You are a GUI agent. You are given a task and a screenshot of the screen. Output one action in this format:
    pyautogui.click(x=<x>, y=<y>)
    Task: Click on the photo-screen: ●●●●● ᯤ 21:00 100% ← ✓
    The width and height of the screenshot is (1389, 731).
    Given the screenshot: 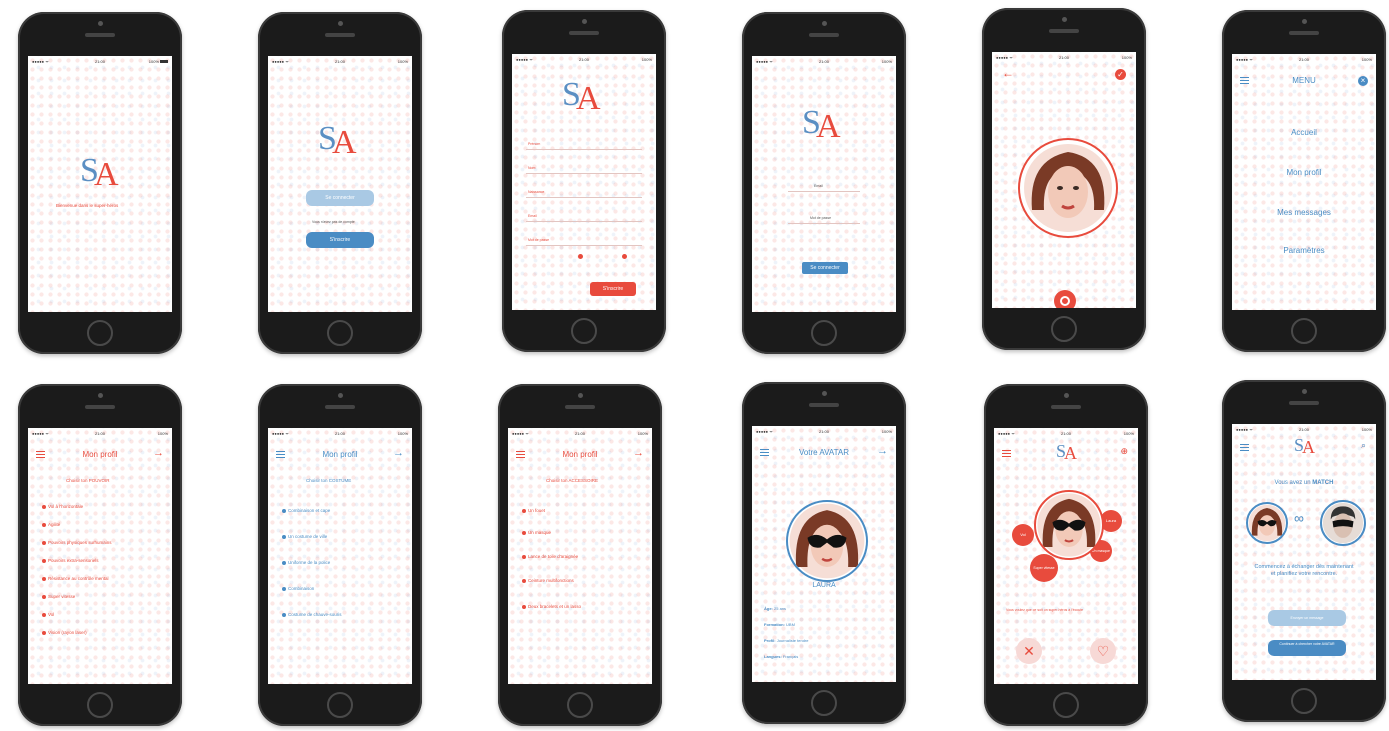 What is the action you would take?
    pyautogui.click(x=1064, y=180)
    